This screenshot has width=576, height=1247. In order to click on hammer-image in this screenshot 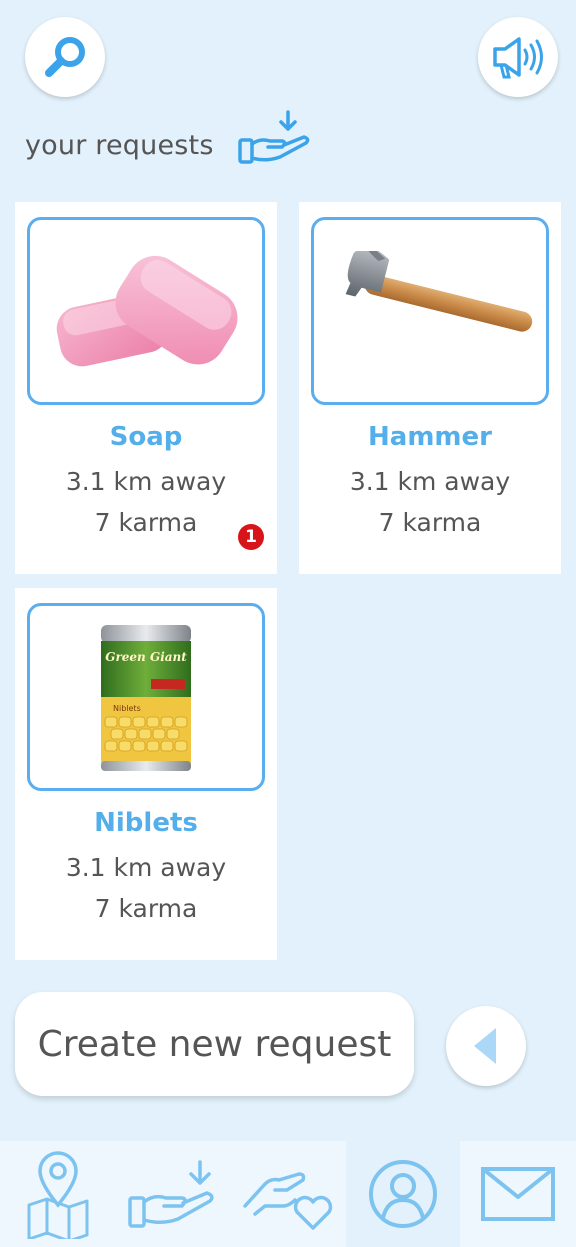, I will do `click(430, 311)`.